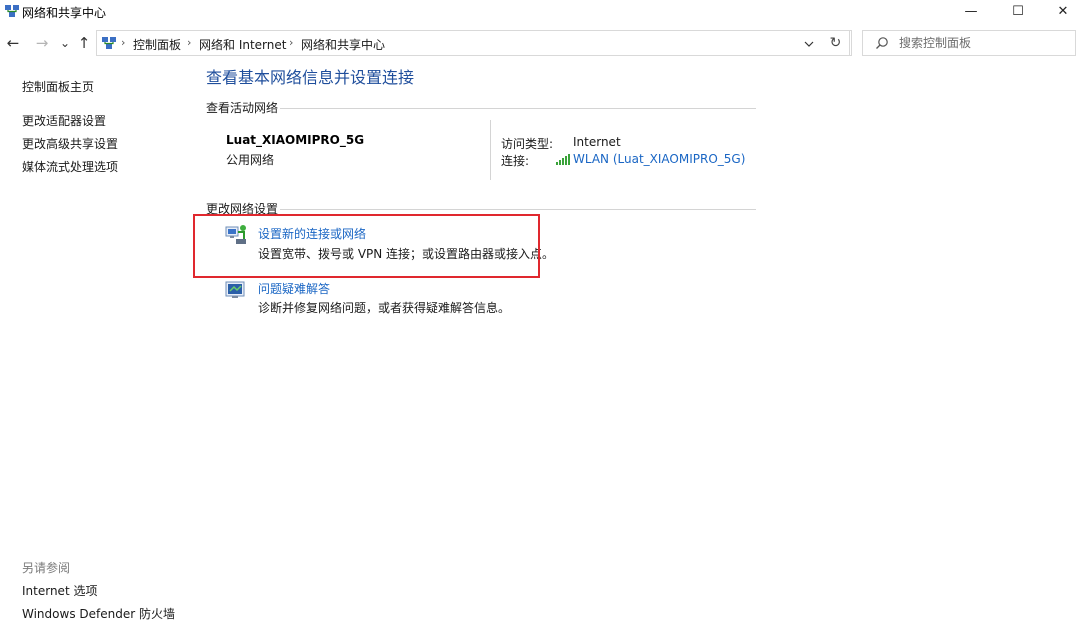 Image resolution: width=1080 pixels, height=632 pixels. I want to click on chevron-down-icon, so click(809, 44).